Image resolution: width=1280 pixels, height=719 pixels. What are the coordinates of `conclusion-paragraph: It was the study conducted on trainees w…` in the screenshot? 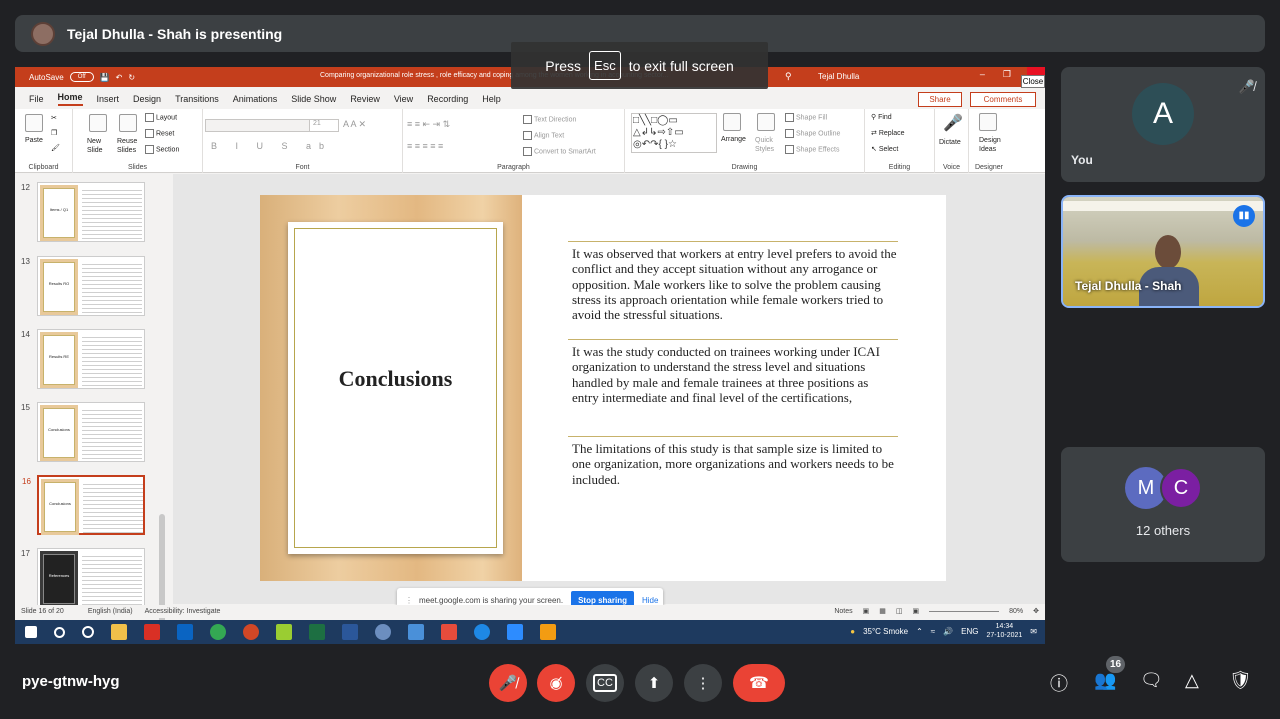 It's located at (733, 372).